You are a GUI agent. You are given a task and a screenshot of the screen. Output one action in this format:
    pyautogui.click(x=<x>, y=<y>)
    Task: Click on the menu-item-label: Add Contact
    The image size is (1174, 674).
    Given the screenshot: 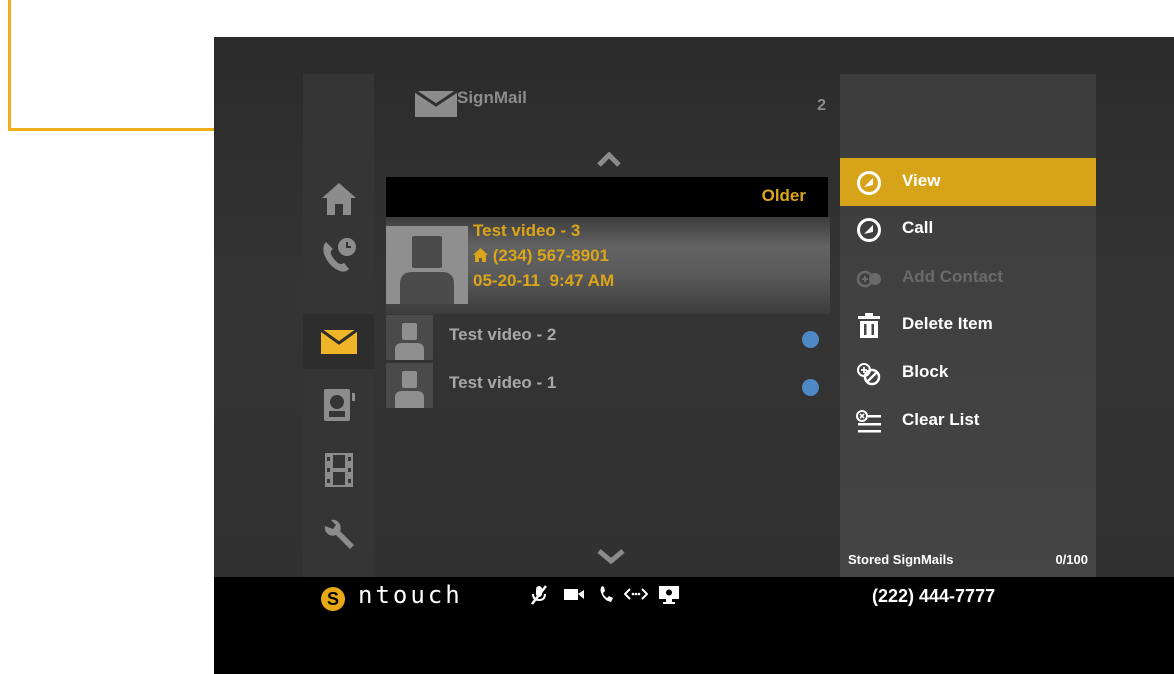 What is the action you would take?
    pyautogui.click(x=953, y=276)
    